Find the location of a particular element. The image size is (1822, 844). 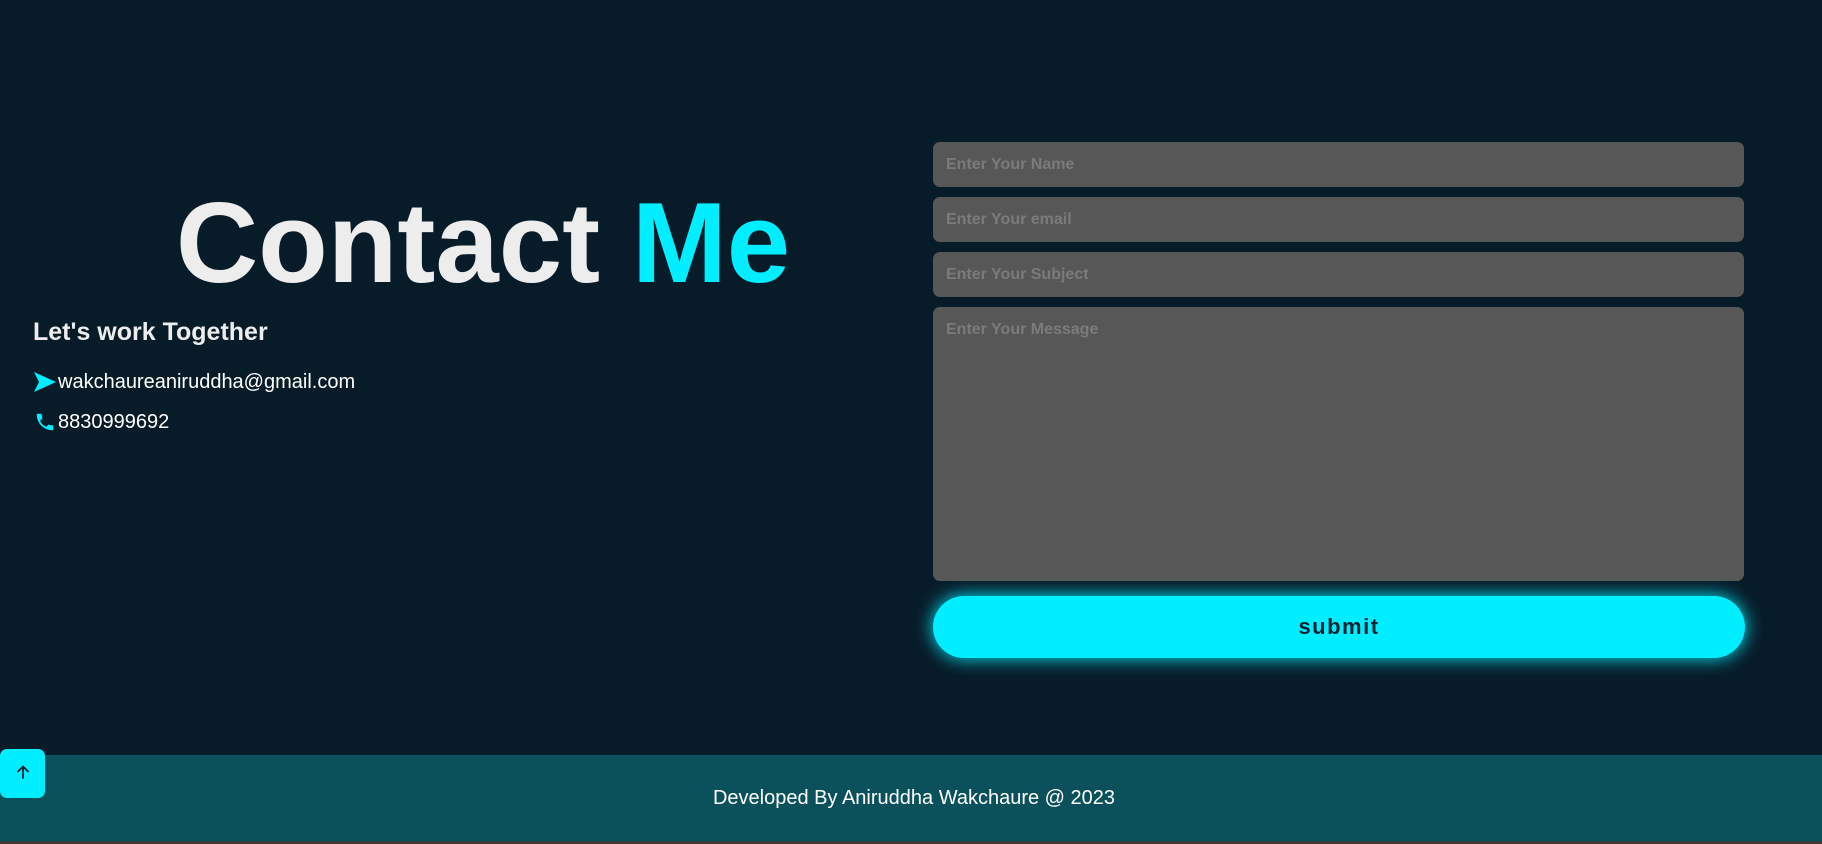

contact-subheading: Let's work Together is located at coordinates (150, 332).